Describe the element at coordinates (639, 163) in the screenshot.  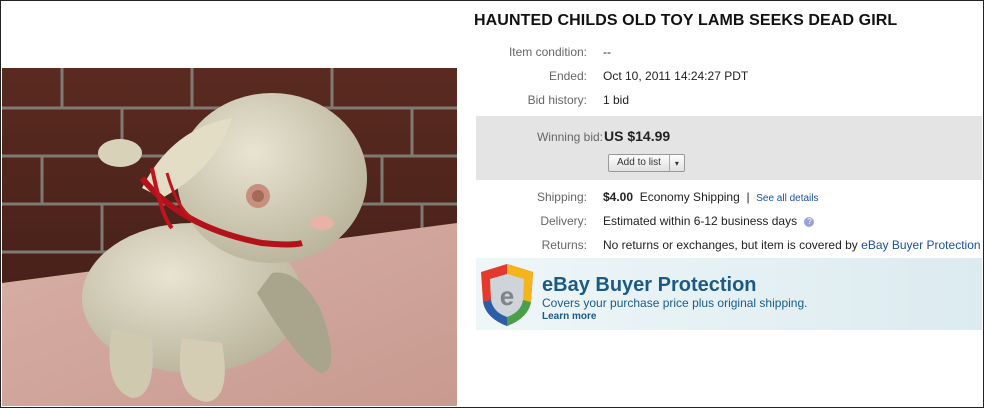
I see `add-to-list-label: Add to list` at that location.